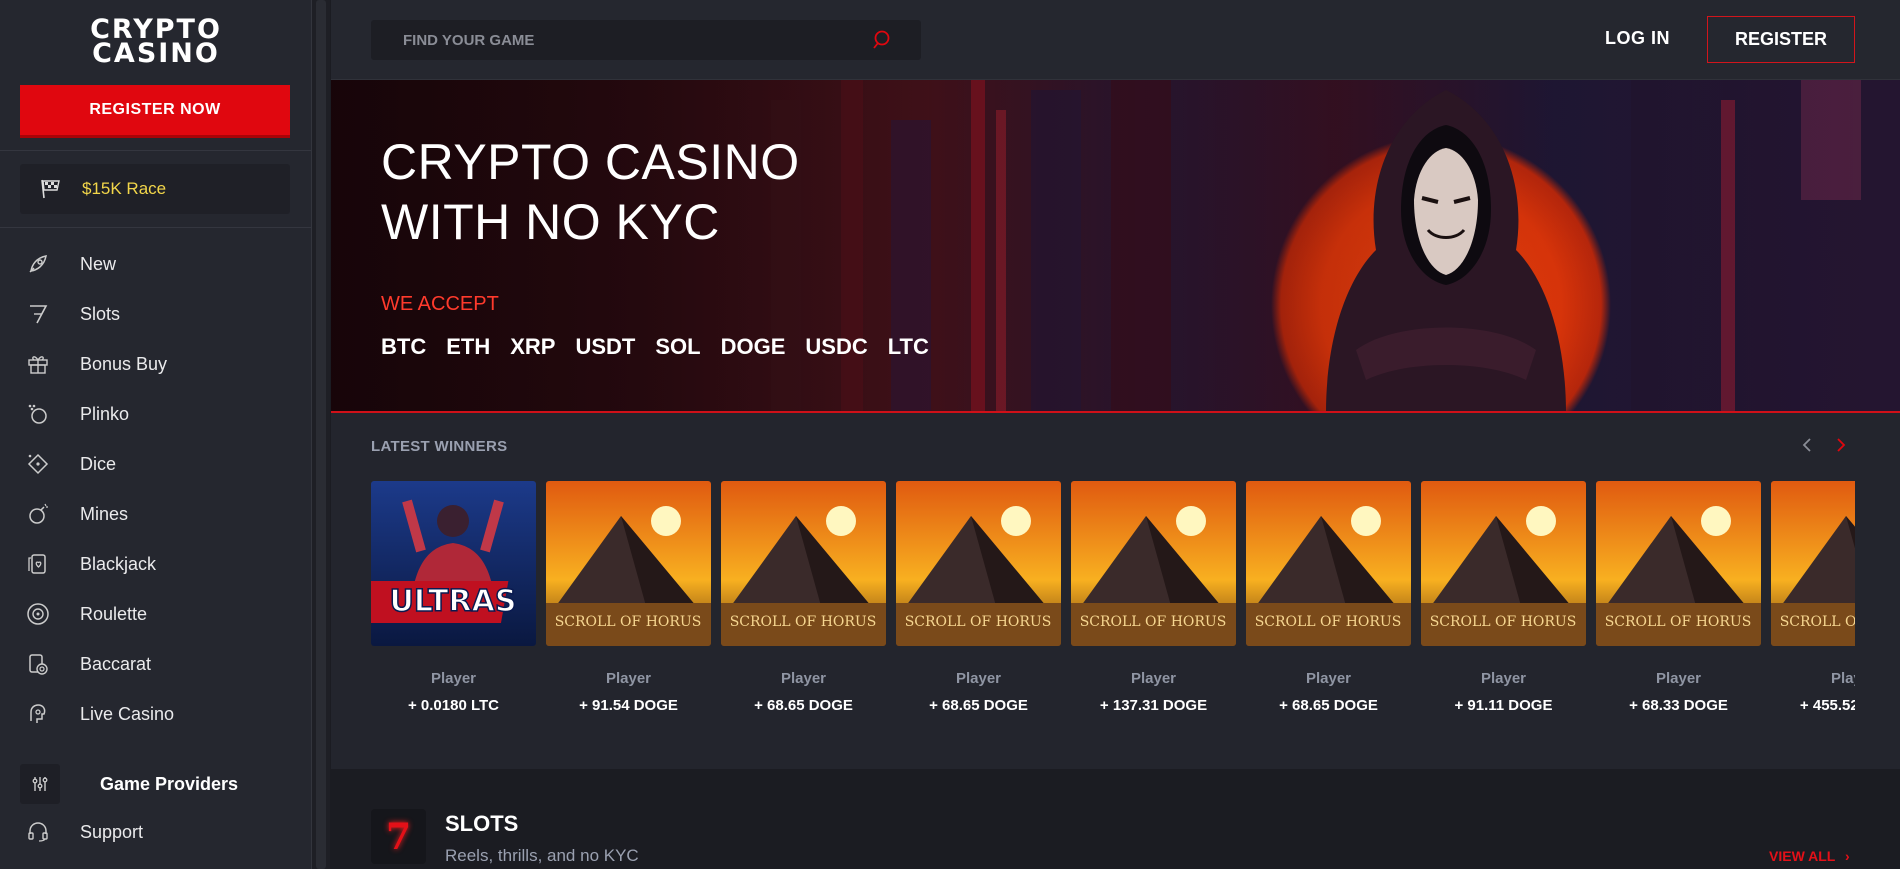 The height and width of the screenshot is (869, 1900). What do you see at coordinates (53, 414) in the screenshot?
I see `plinko-icon` at bounding box center [53, 414].